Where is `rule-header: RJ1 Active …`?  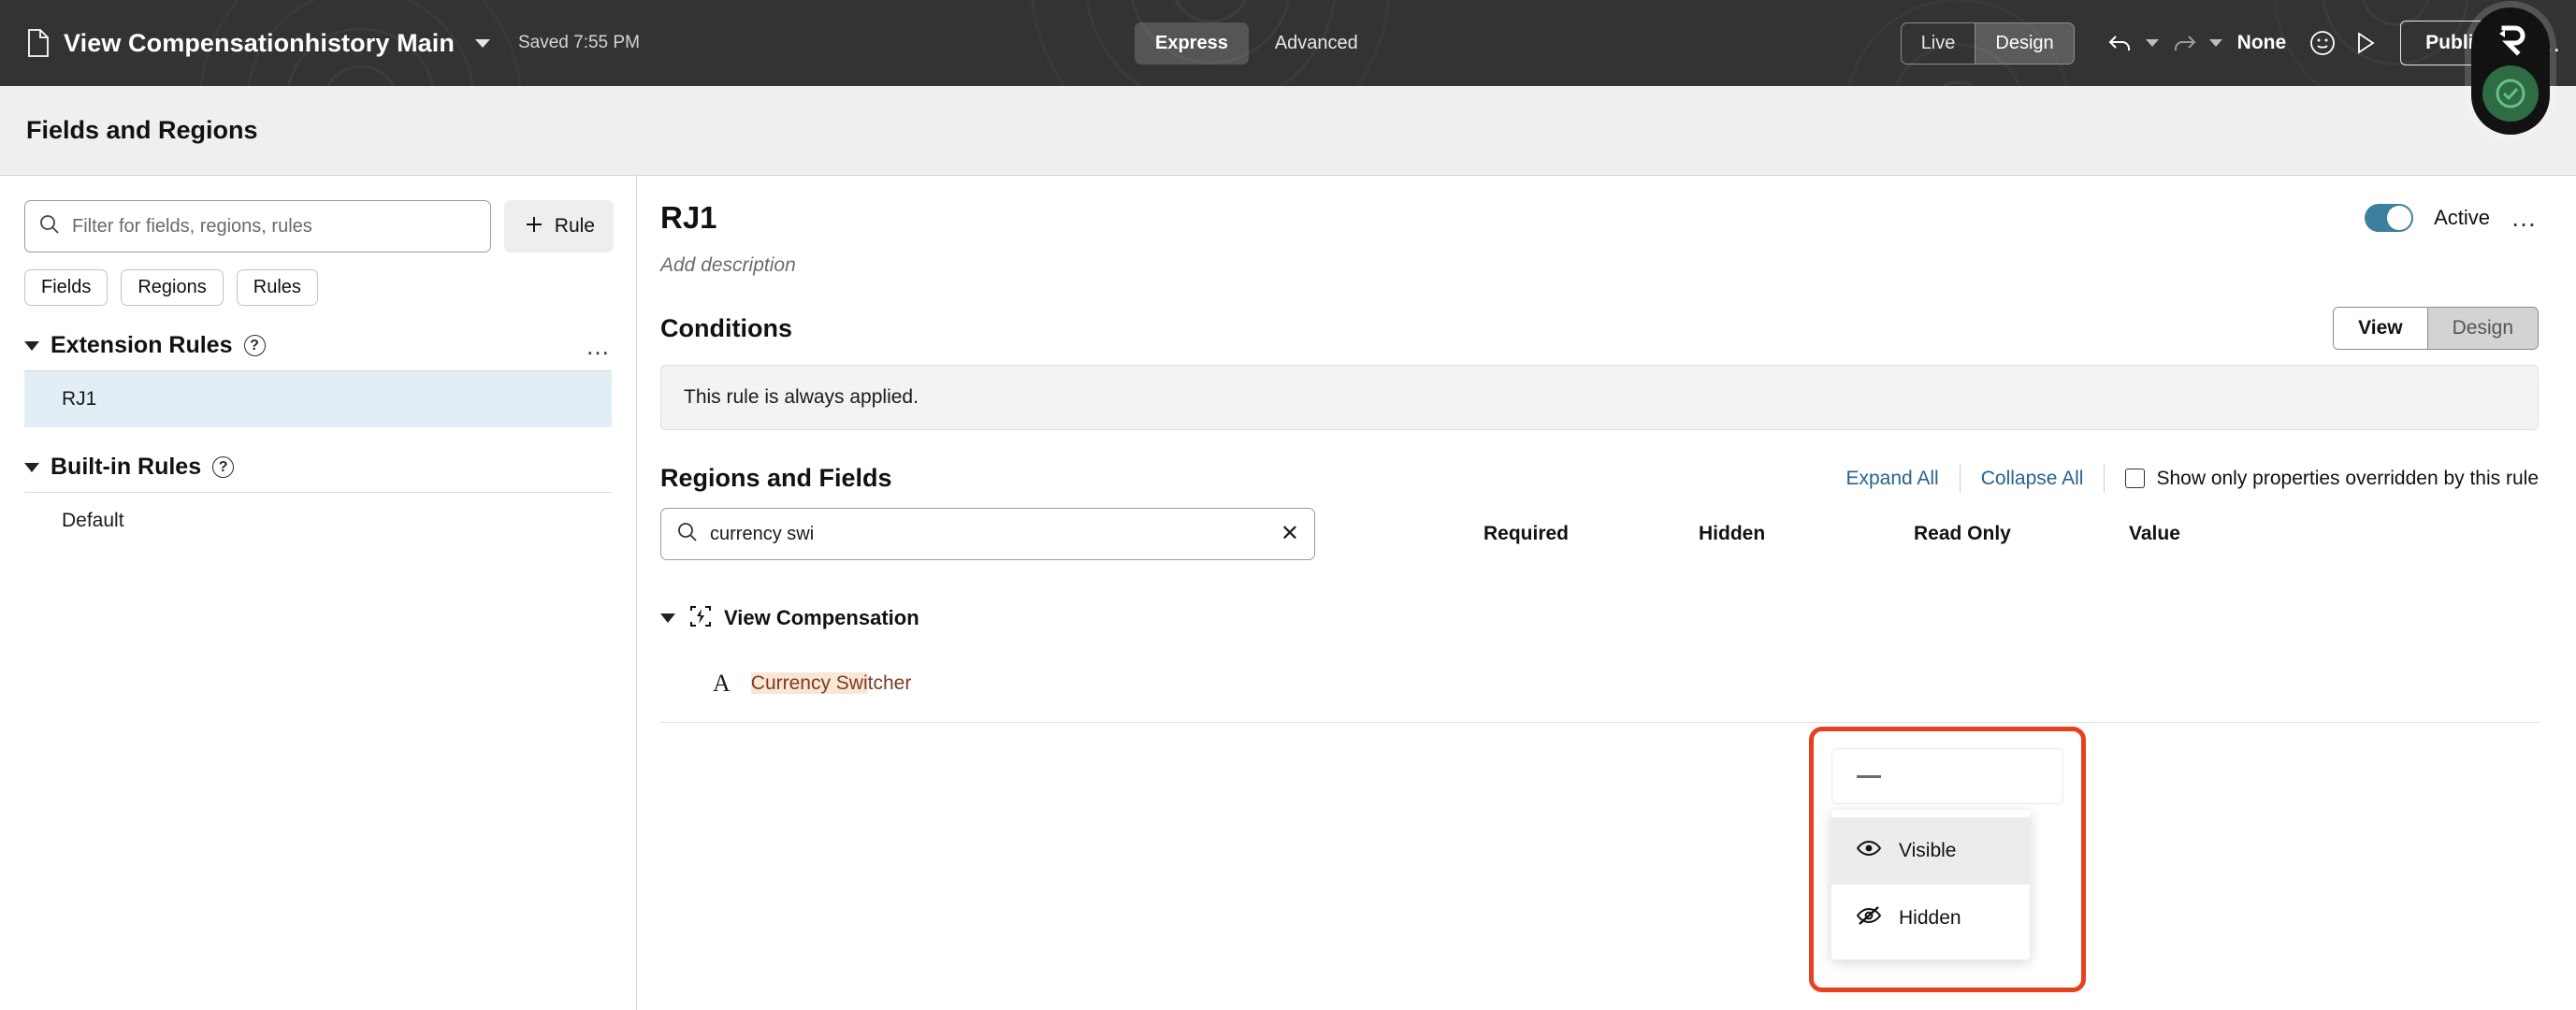
rule-header: RJ1 Active … is located at coordinates (1600, 218).